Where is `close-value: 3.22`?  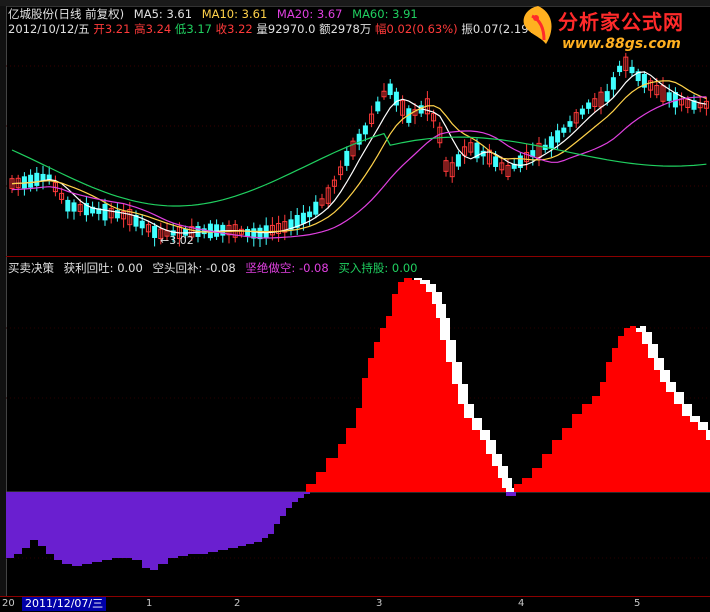
close-value: 3.22 is located at coordinates (240, 29).